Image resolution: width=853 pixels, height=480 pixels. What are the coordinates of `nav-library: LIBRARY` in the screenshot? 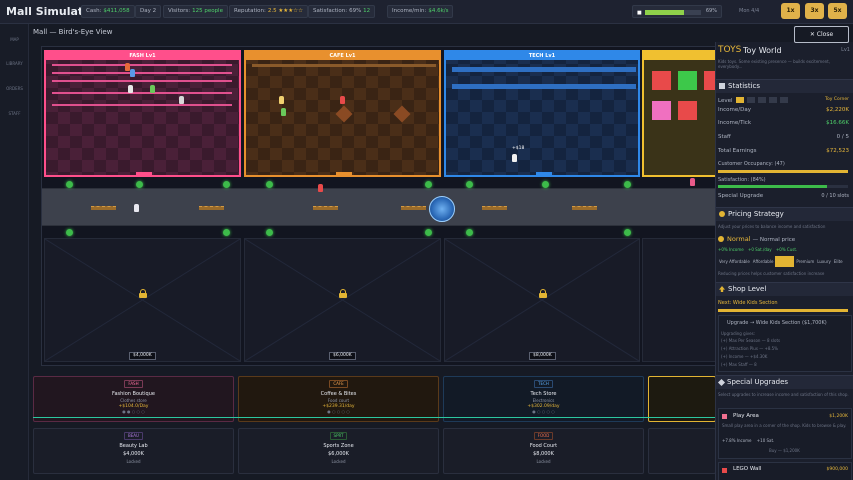 It's located at (14, 63).